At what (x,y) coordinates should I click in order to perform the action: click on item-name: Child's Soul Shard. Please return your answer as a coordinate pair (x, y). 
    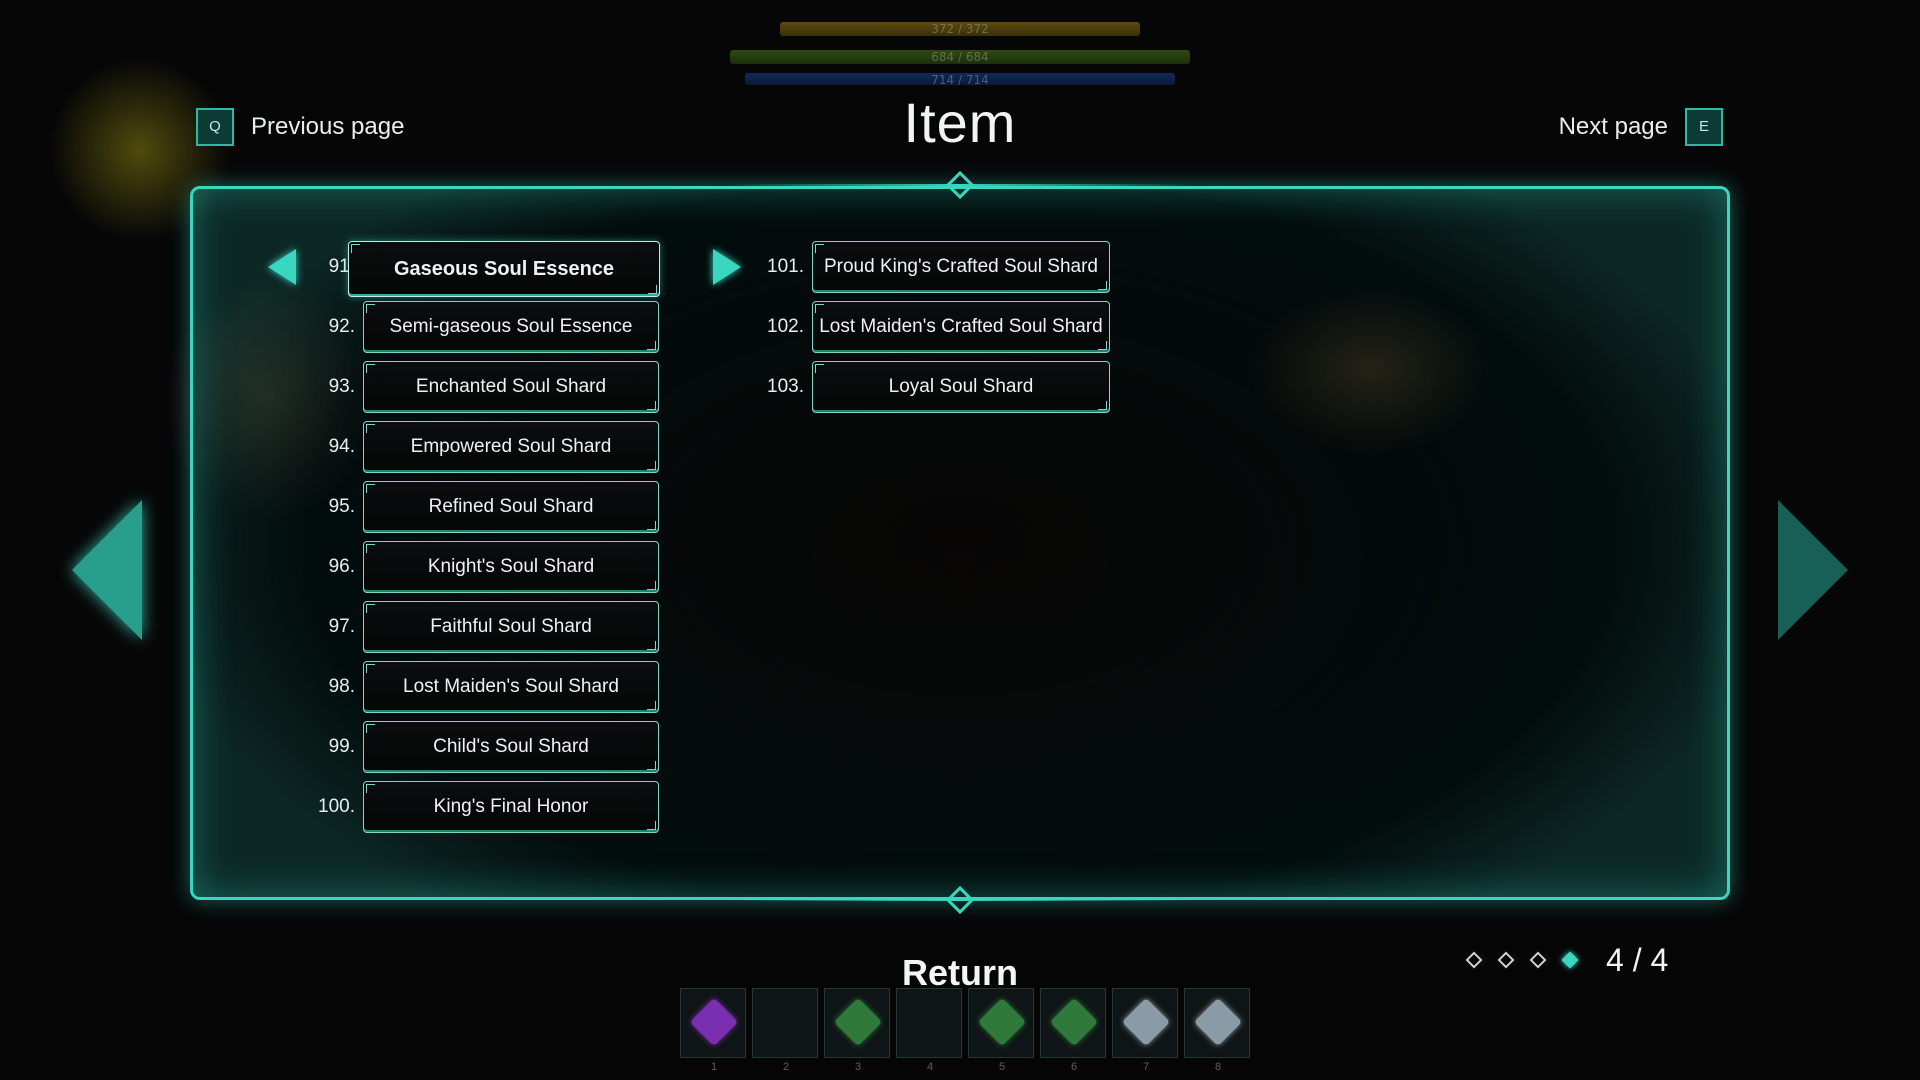
    Looking at the image, I should click on (511, 747).